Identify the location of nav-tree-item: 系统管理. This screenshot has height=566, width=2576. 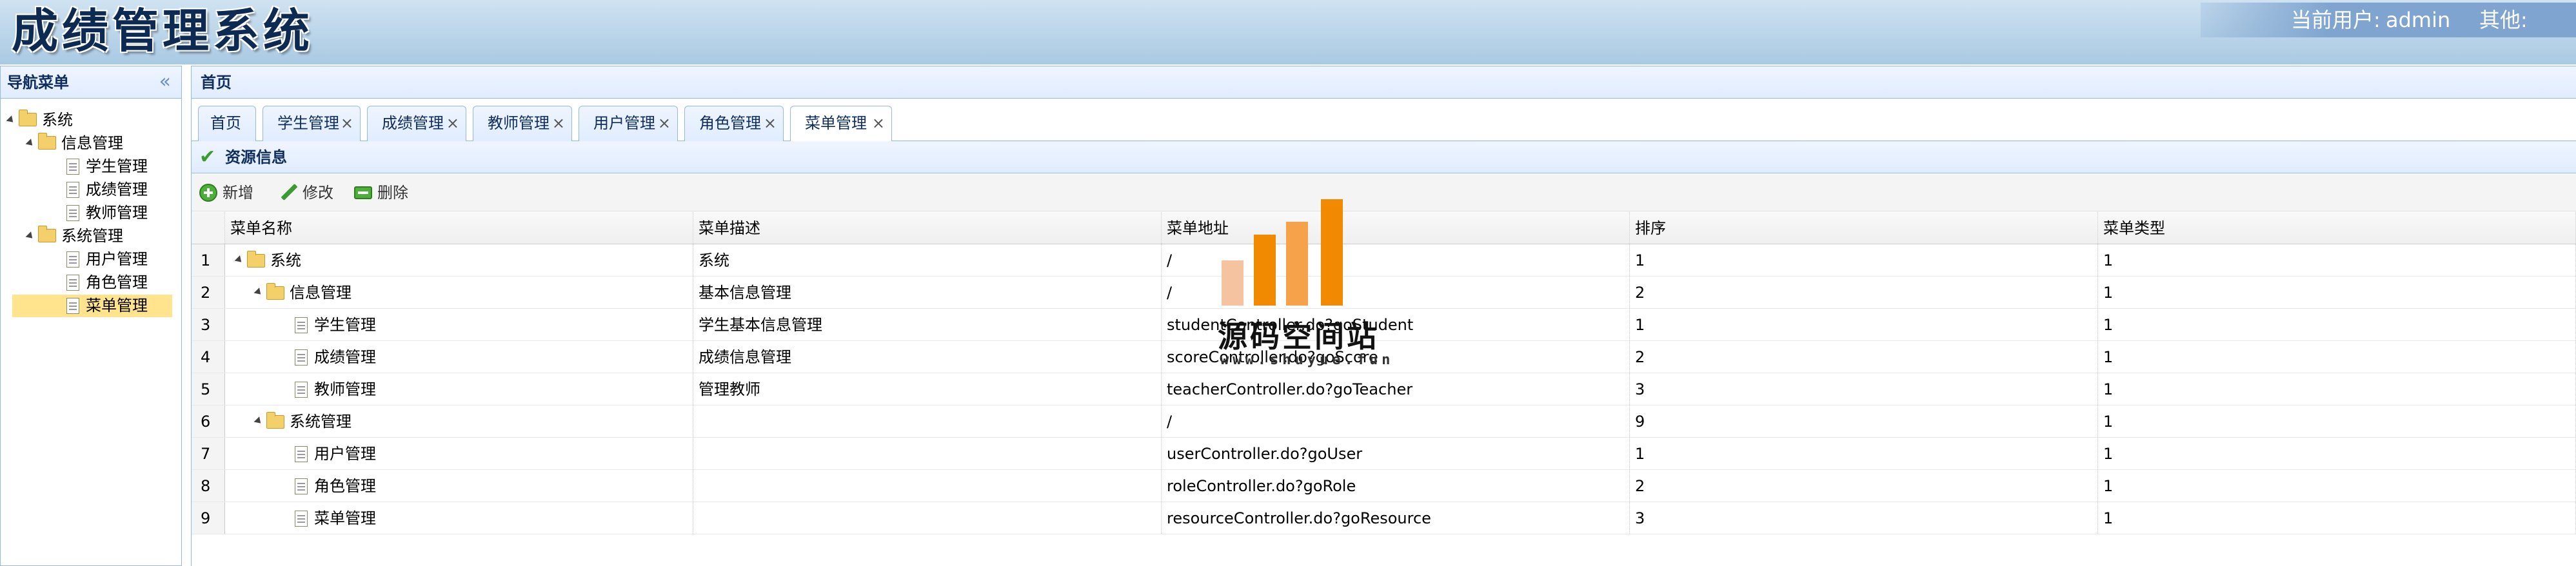
(92, 236).